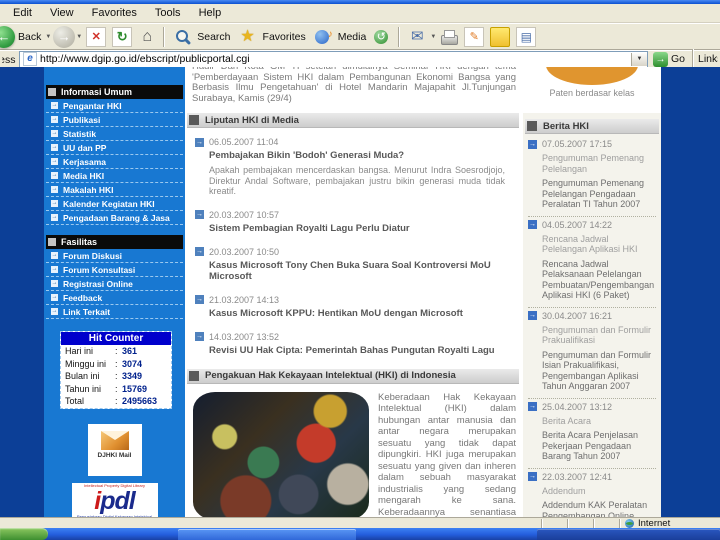 This screenshot has height=540, width=720. What do you see at coordinates (109, 203) in the screenshot?
I see `sidebar-item-label: Kalender Kegiatan HKI` at bounding box center [109, 203].